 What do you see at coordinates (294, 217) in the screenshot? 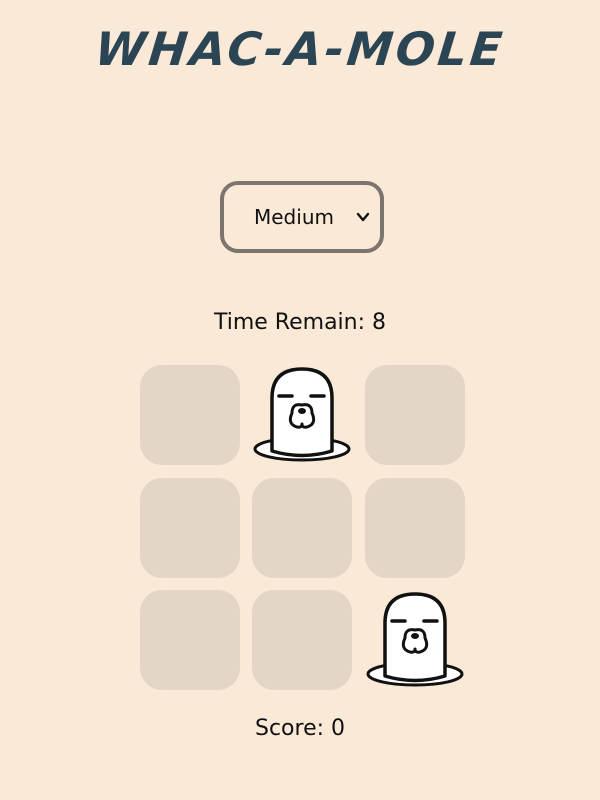
I see `difficulty-selected-value: Medium` at bounding box center [294, 217].